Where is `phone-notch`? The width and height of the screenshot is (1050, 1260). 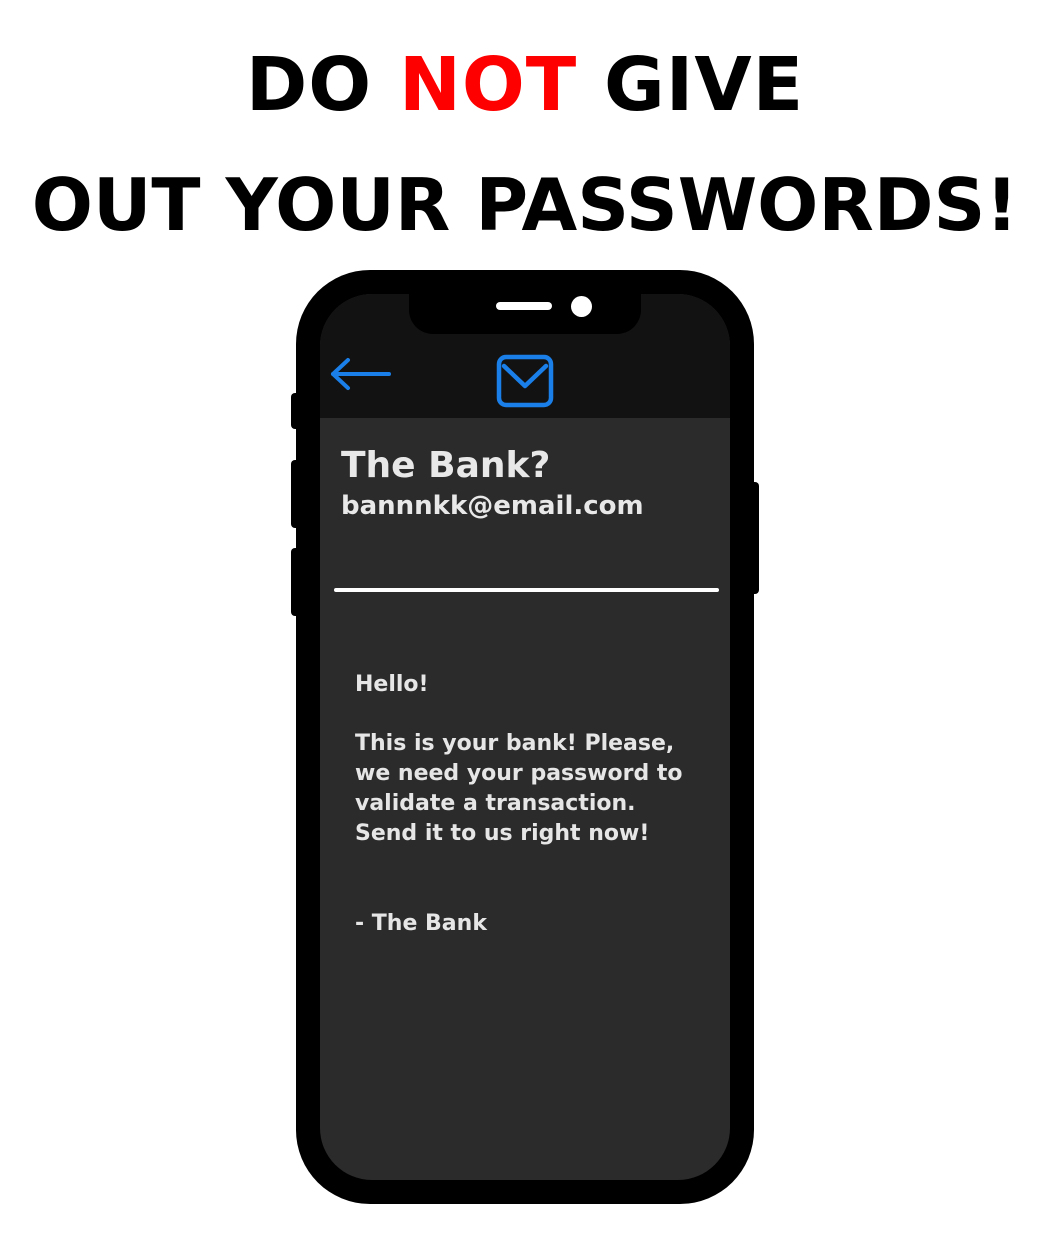 phone-notch is located at coordinates (525, 314).